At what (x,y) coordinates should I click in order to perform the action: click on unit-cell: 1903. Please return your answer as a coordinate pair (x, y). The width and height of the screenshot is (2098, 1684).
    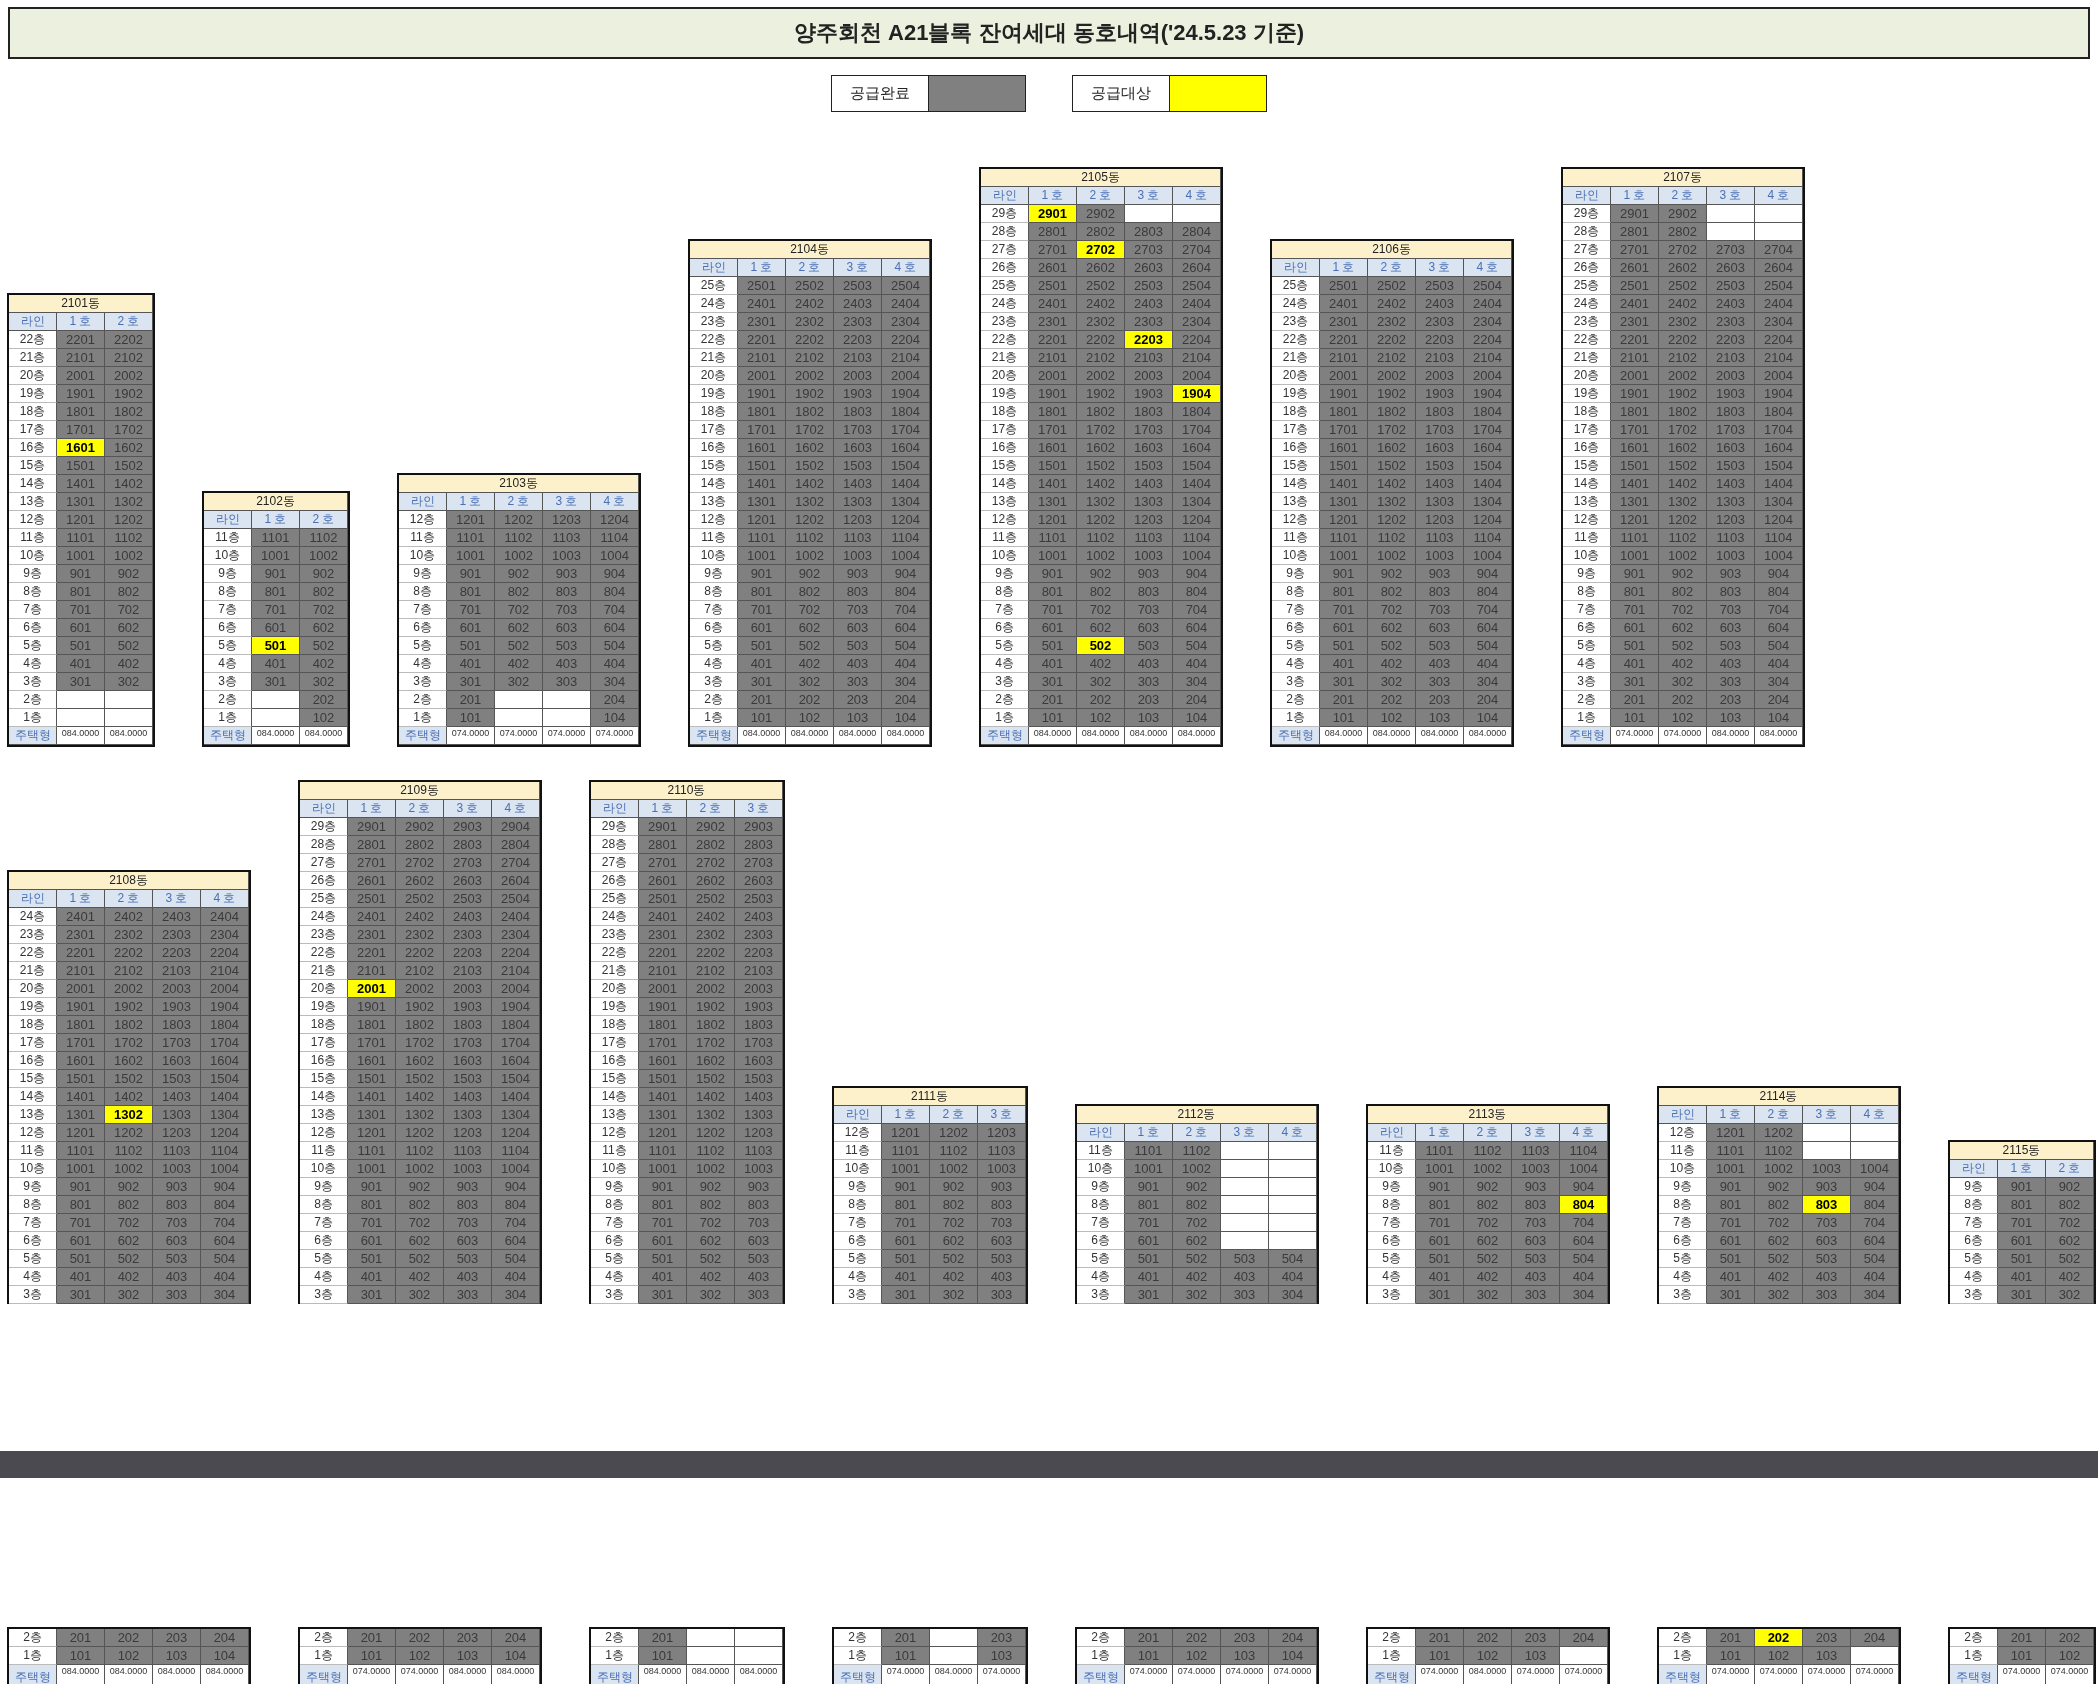
    Looking at the image, I should click on (1731, 394).